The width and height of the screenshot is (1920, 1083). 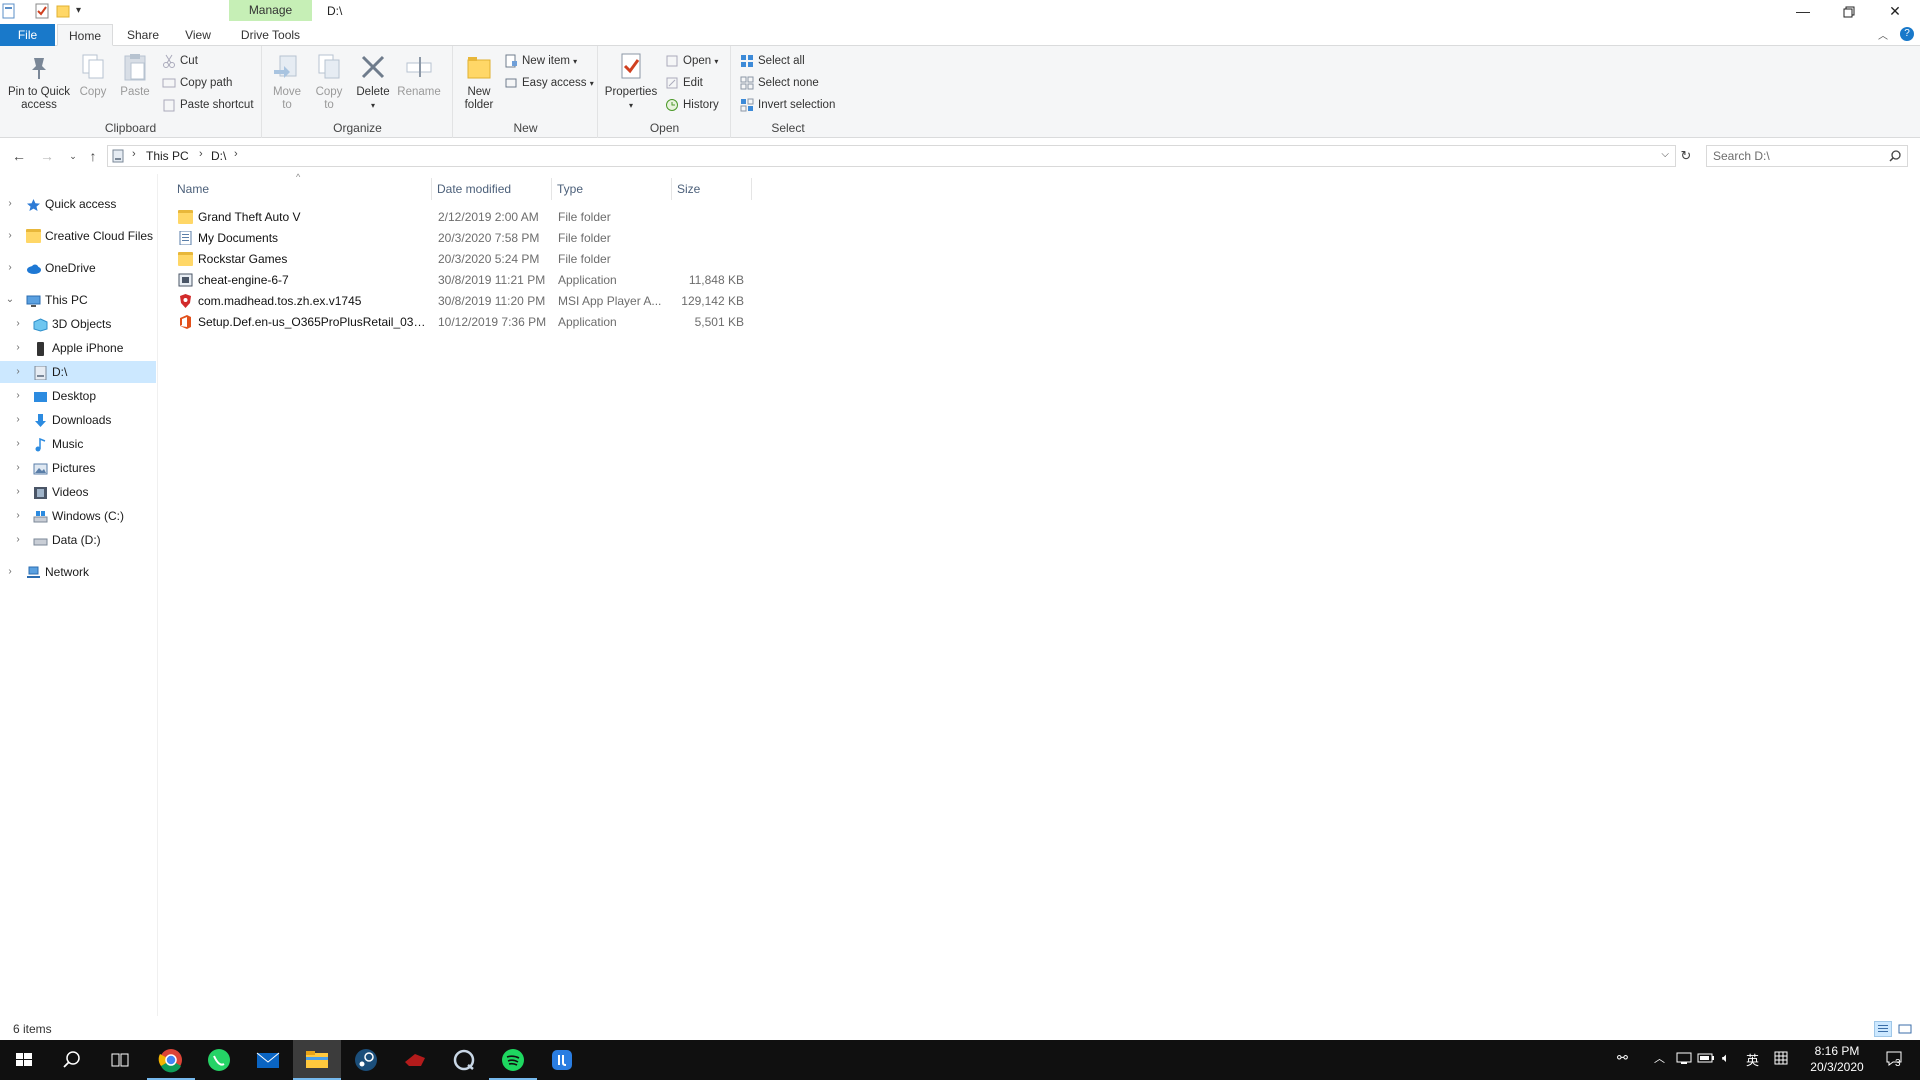 I want to click on help-icon: ?, so click(x=1907, y=34).